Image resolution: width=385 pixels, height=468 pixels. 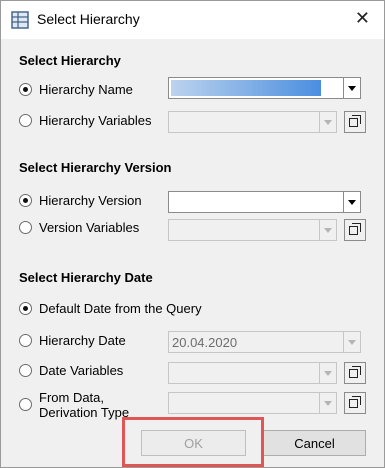 I want to click on radio-from-data: From Data, Derivation Type, so click(x=74, y=406).